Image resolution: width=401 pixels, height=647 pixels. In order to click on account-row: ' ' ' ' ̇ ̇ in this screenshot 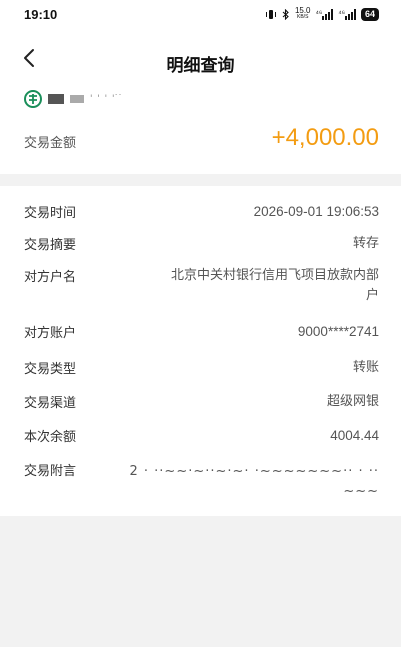, I will do `click(73, 99)`.